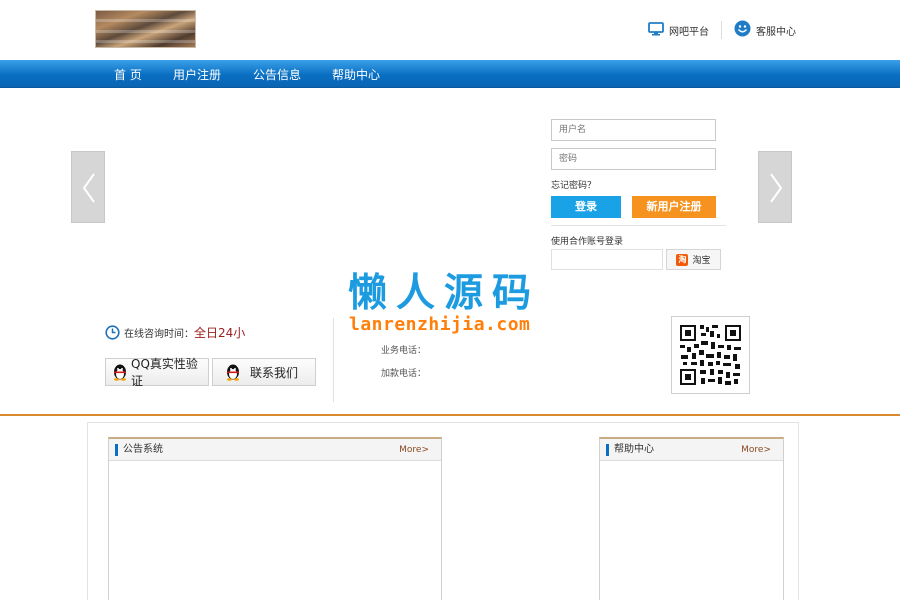 The image size is (900, 600). What do you see at coordinates (607, 259) in the screenshot?
I see `partner-login-slot` at bounding box center [607, 259].